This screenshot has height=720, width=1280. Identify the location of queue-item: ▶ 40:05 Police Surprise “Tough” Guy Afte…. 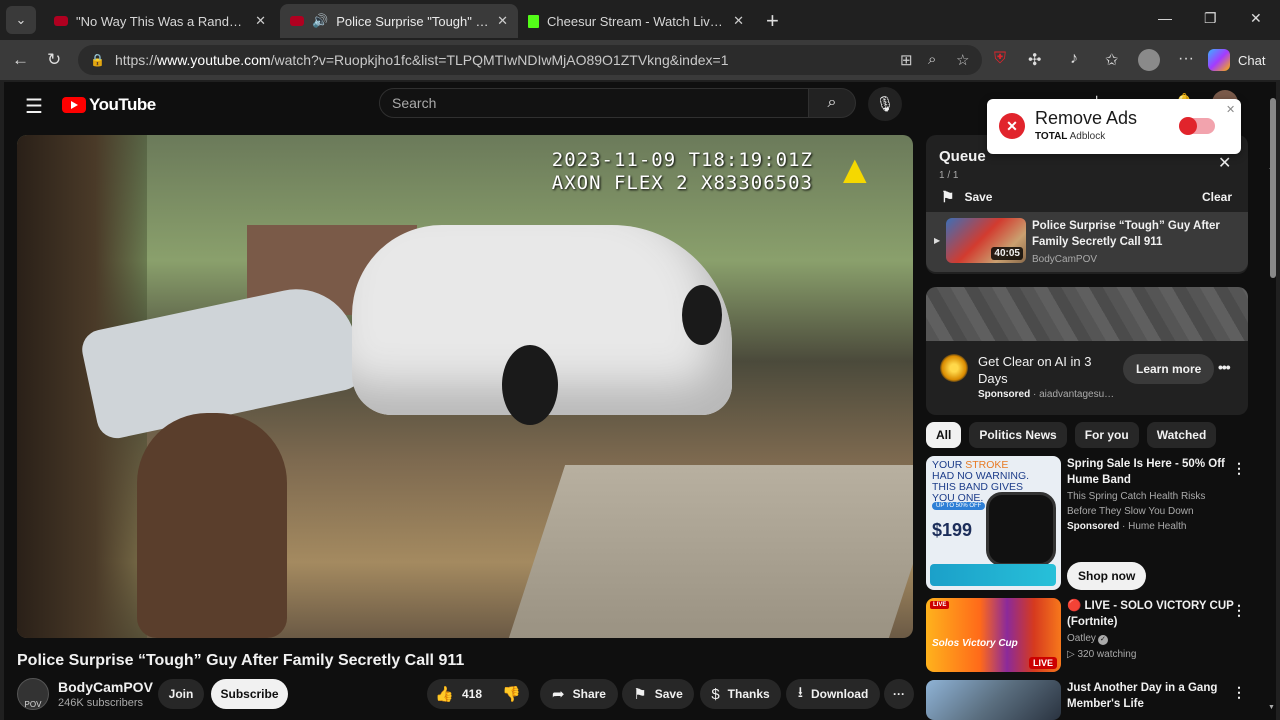
(1087, 242).